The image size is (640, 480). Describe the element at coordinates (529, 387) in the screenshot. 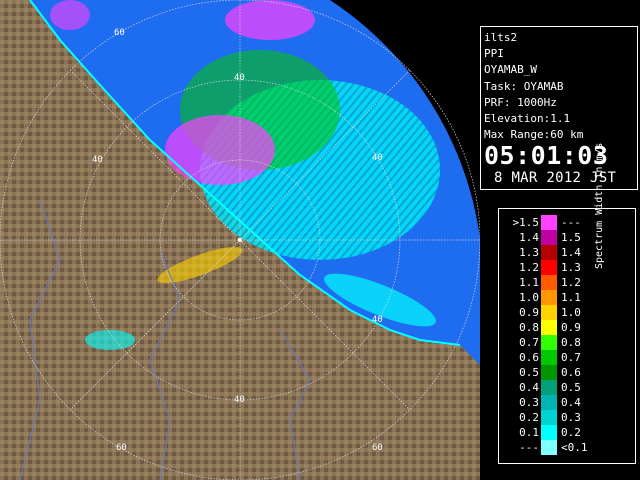

I see `legend-low-value: 0.4` at that location.